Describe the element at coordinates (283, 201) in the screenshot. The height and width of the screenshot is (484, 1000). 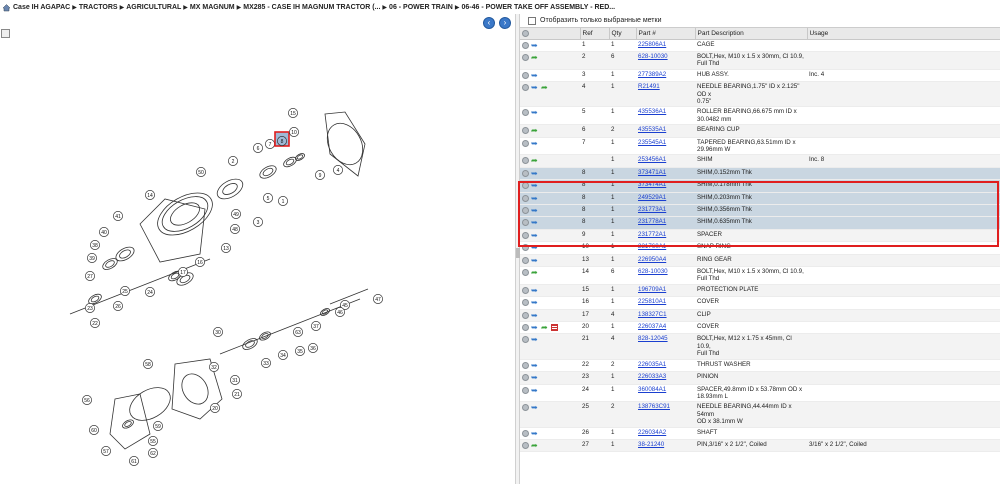
I see `callout-1: 1` at that location.